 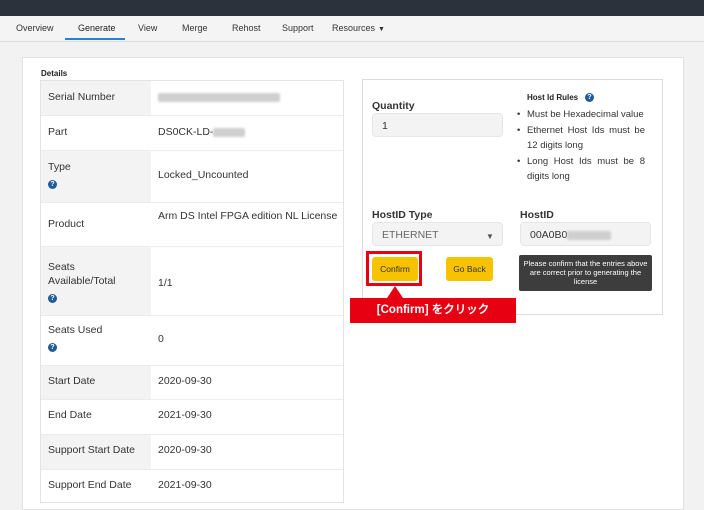 I want to click on hostid-input: 00A0B0, so click(x=585, y=234).